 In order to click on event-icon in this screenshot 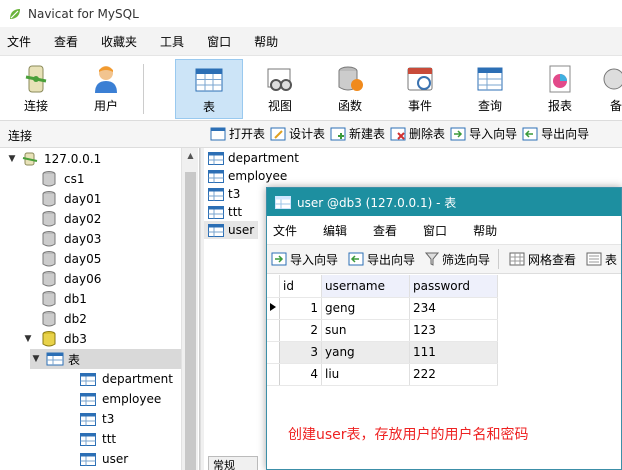, I will do `click(420, 79)`.